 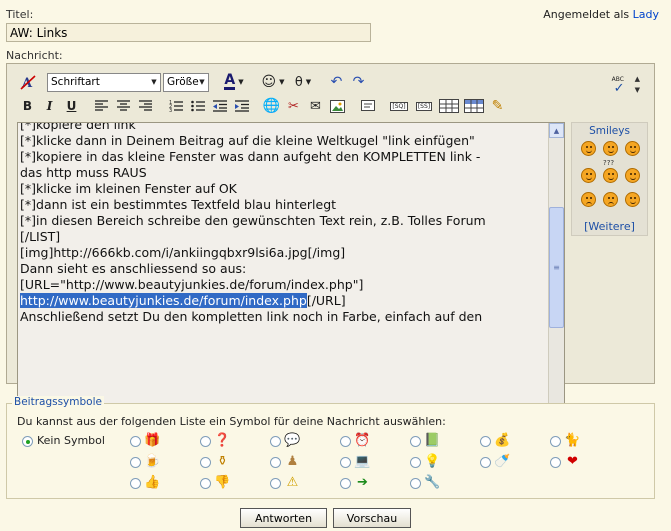 I want to click on textarea-scrollbar: ▲ ≡ ▼, so click(x=556, y=278).